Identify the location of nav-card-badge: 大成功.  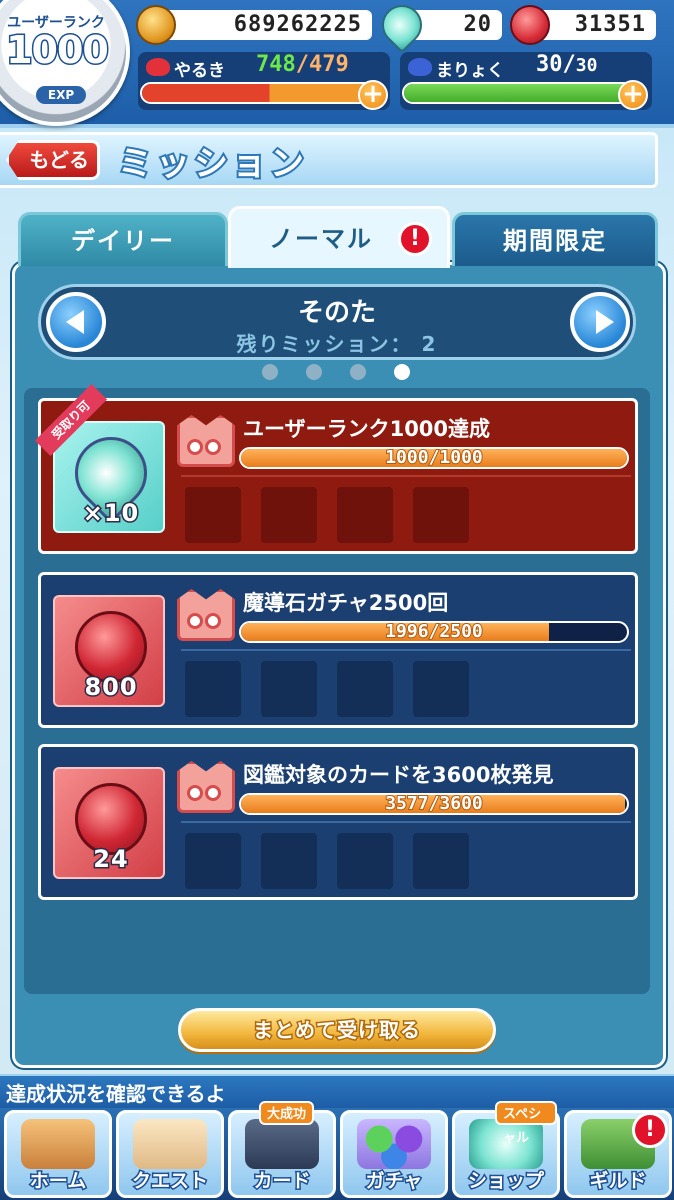
(287, 1113).